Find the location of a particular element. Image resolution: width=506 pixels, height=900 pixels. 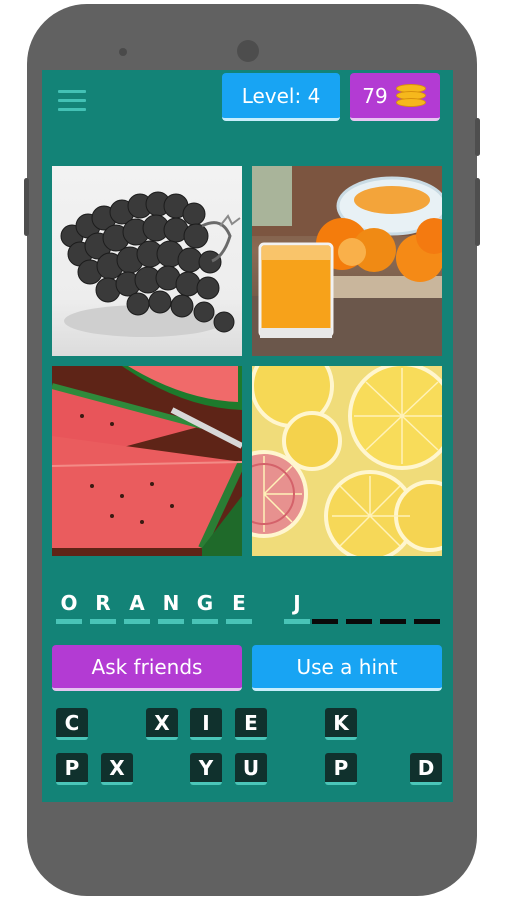

use-hint-button: Use a hint is located at coordinates (347, 668).